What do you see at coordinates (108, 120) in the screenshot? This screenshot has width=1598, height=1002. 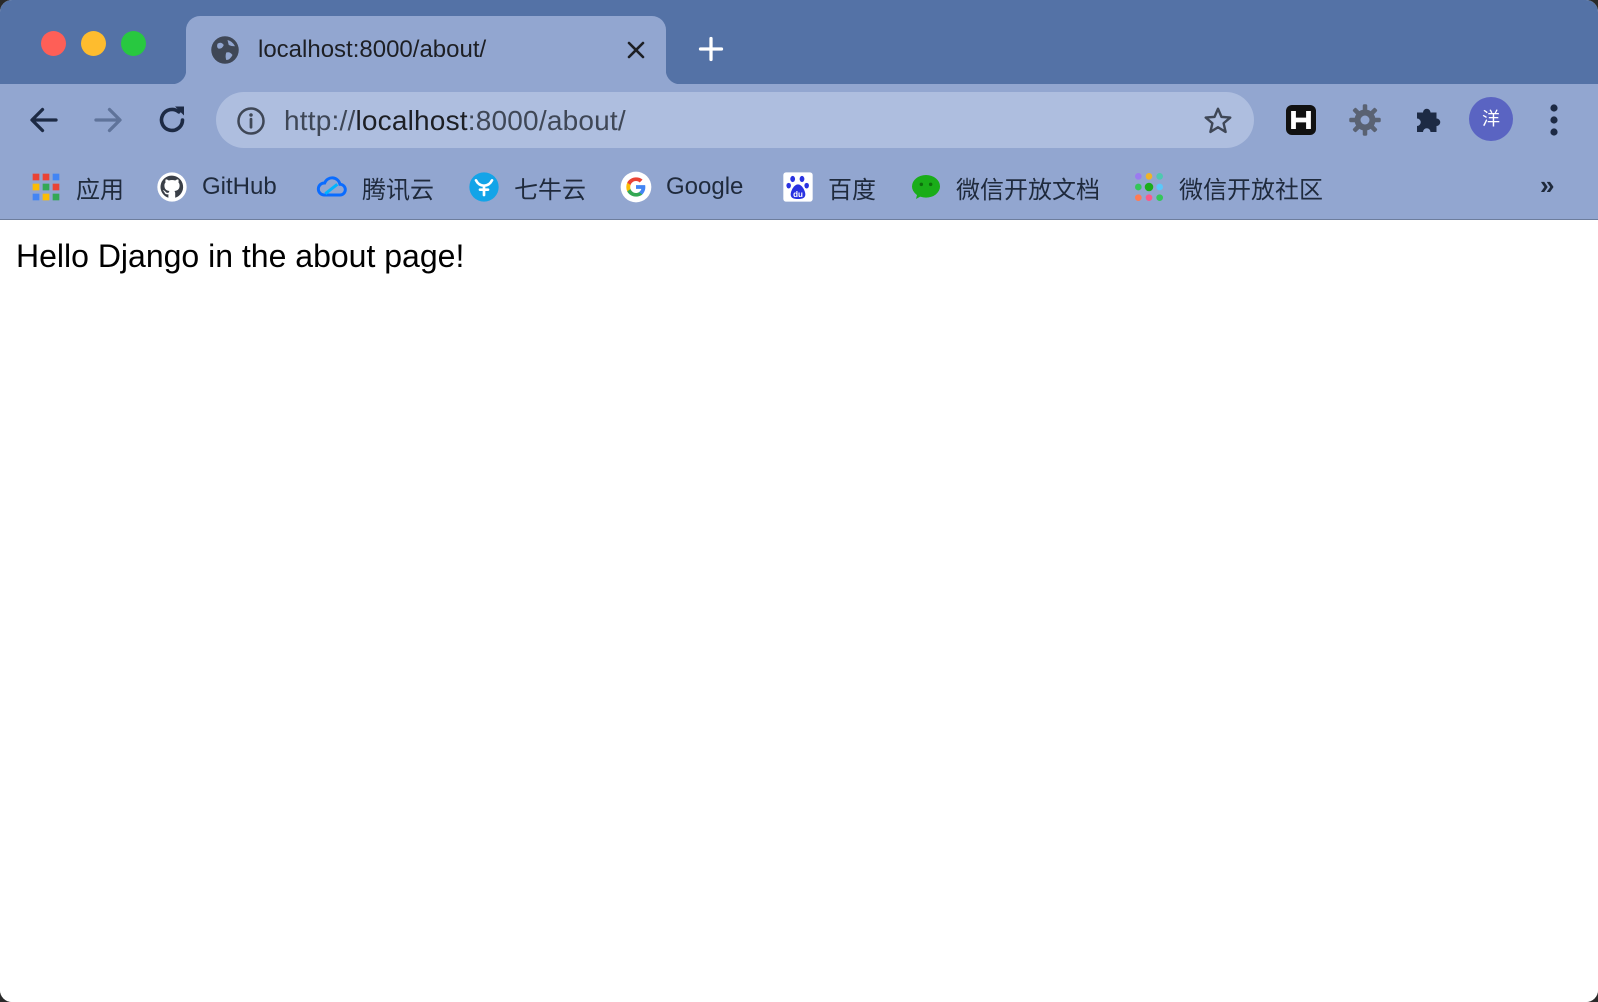 I see `forward-arrow-icon` at bounding box center [108, 120].